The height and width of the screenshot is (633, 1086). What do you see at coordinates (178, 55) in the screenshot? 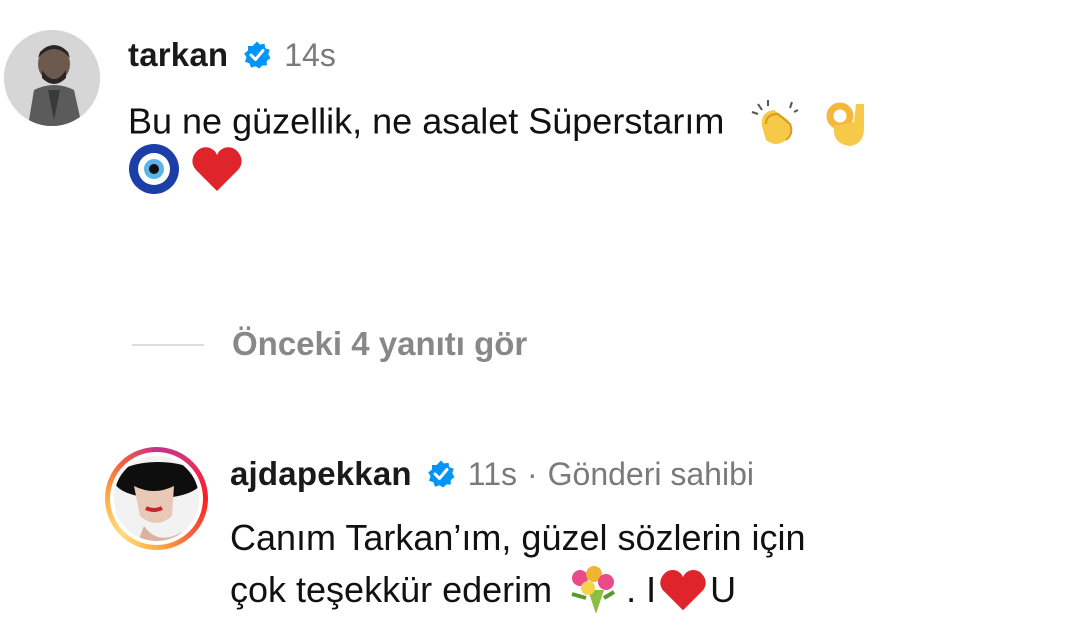
I see `username: tarkan` at bounding box center [178, 55].